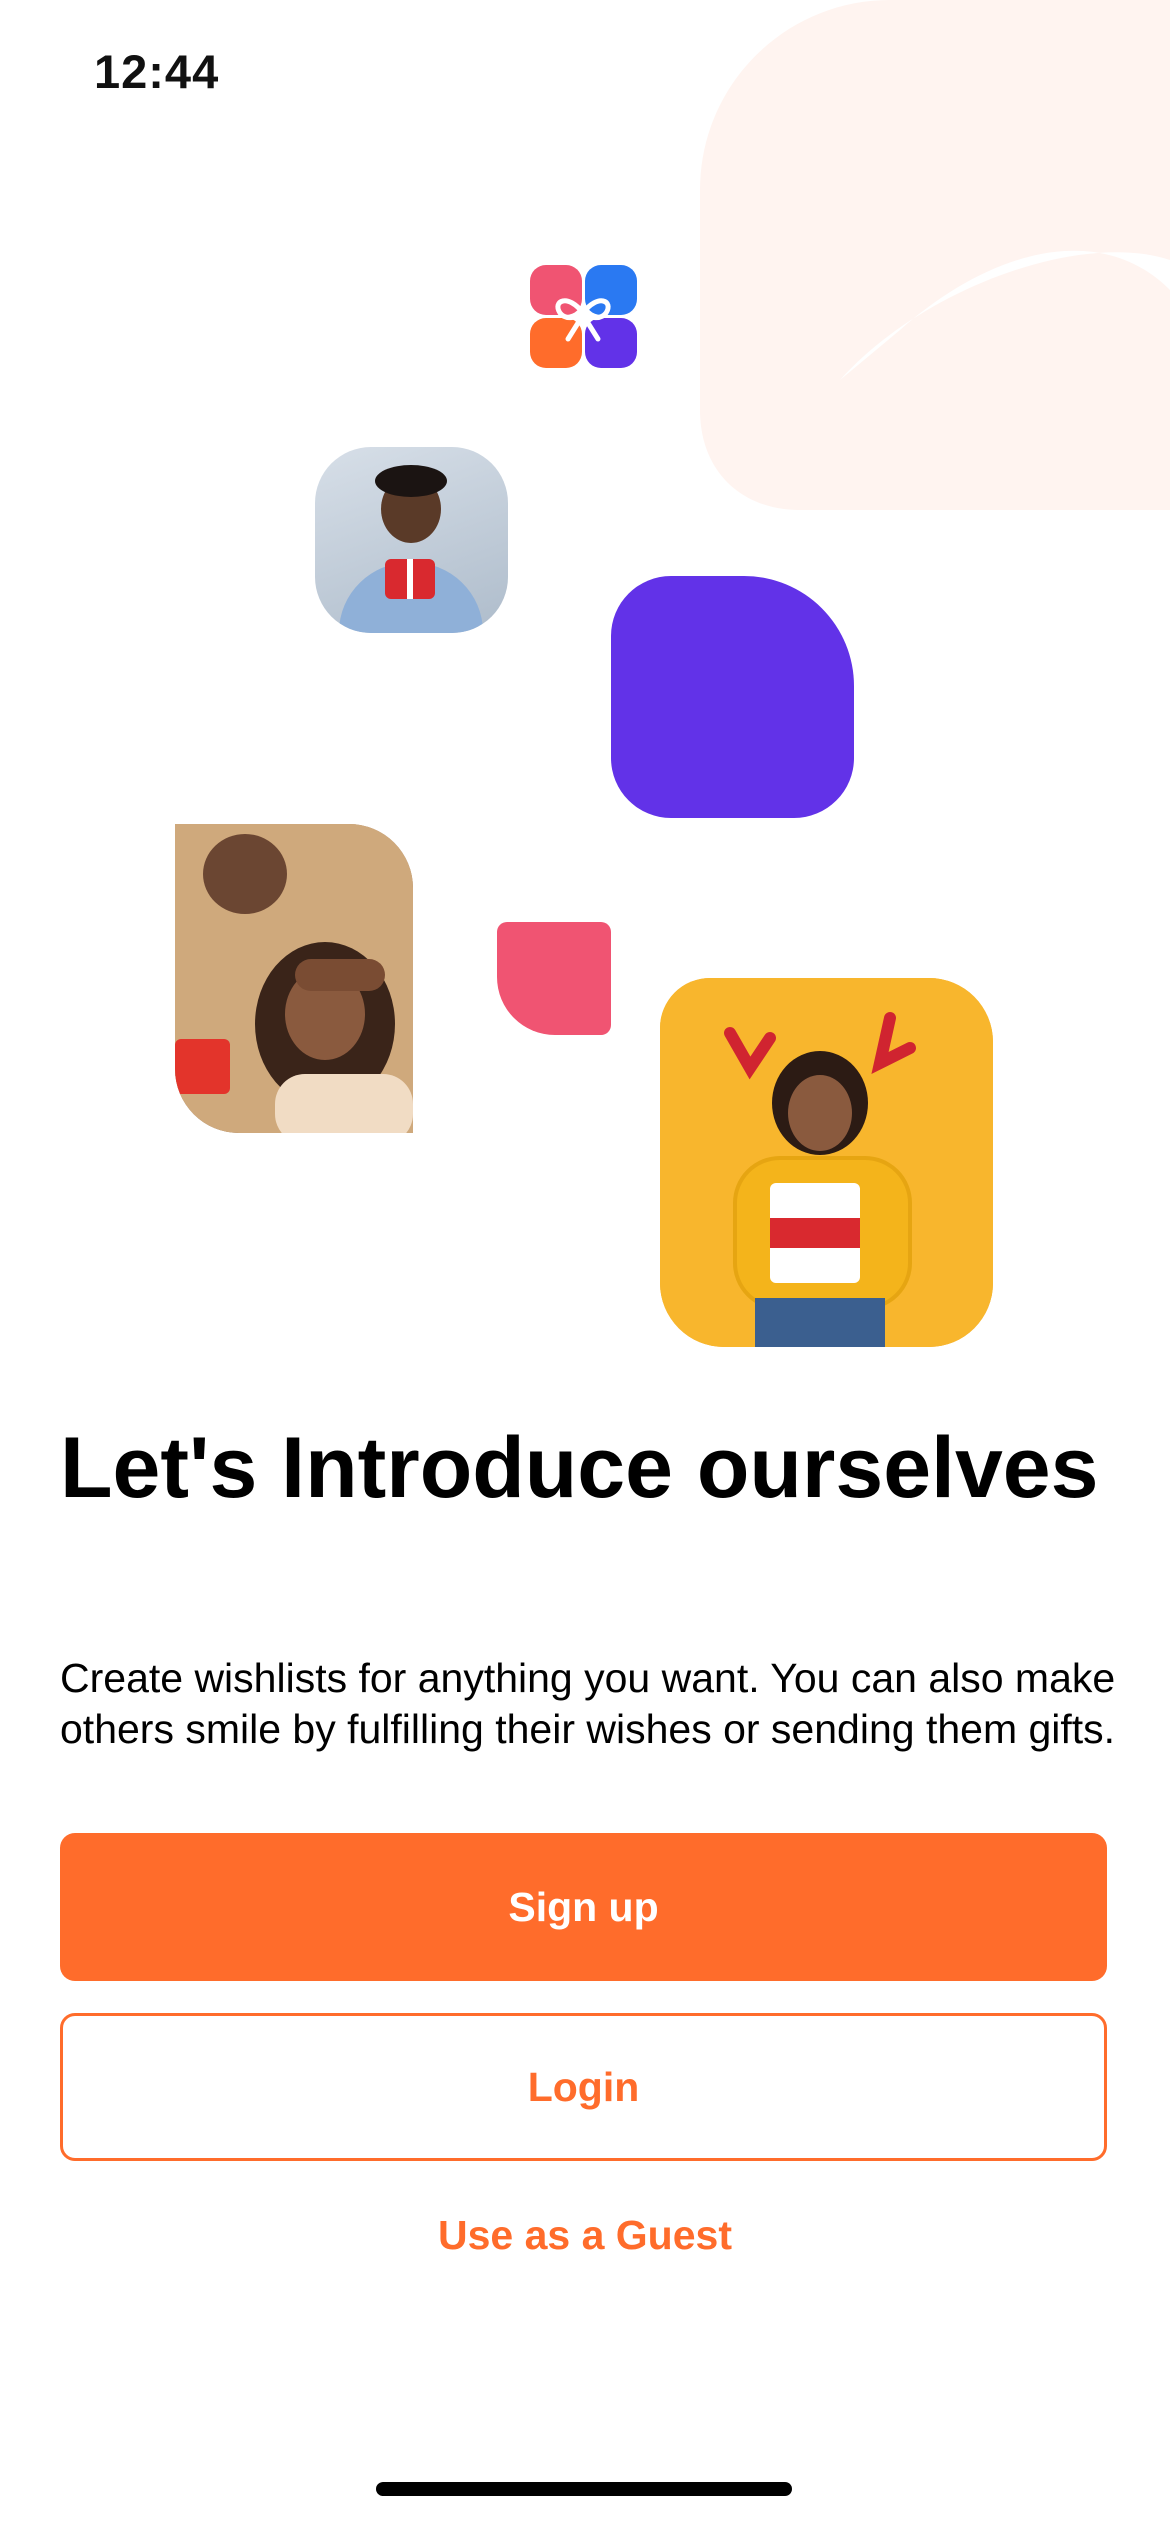 The image size is (1170, 2532). I want to click on home-indicator, so click(584, 2489).